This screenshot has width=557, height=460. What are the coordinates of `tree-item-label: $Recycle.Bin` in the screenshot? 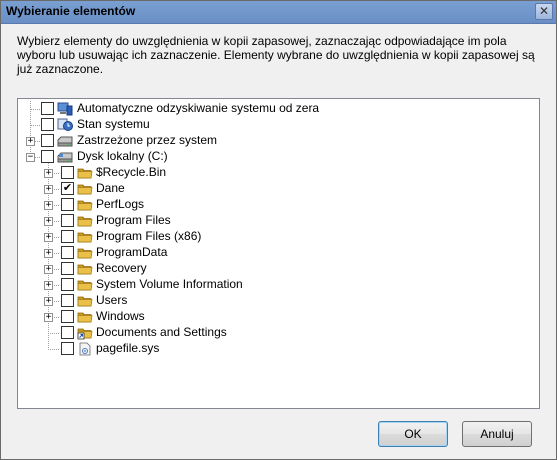 It's located at (131, 172).